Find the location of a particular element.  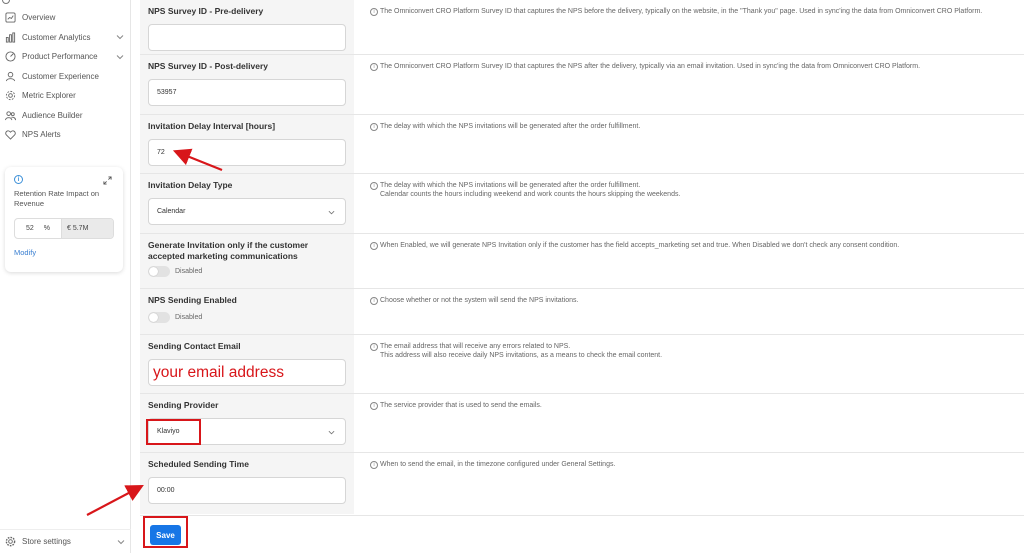

field-label: Sending Provider is located at coordinates (183, 405).